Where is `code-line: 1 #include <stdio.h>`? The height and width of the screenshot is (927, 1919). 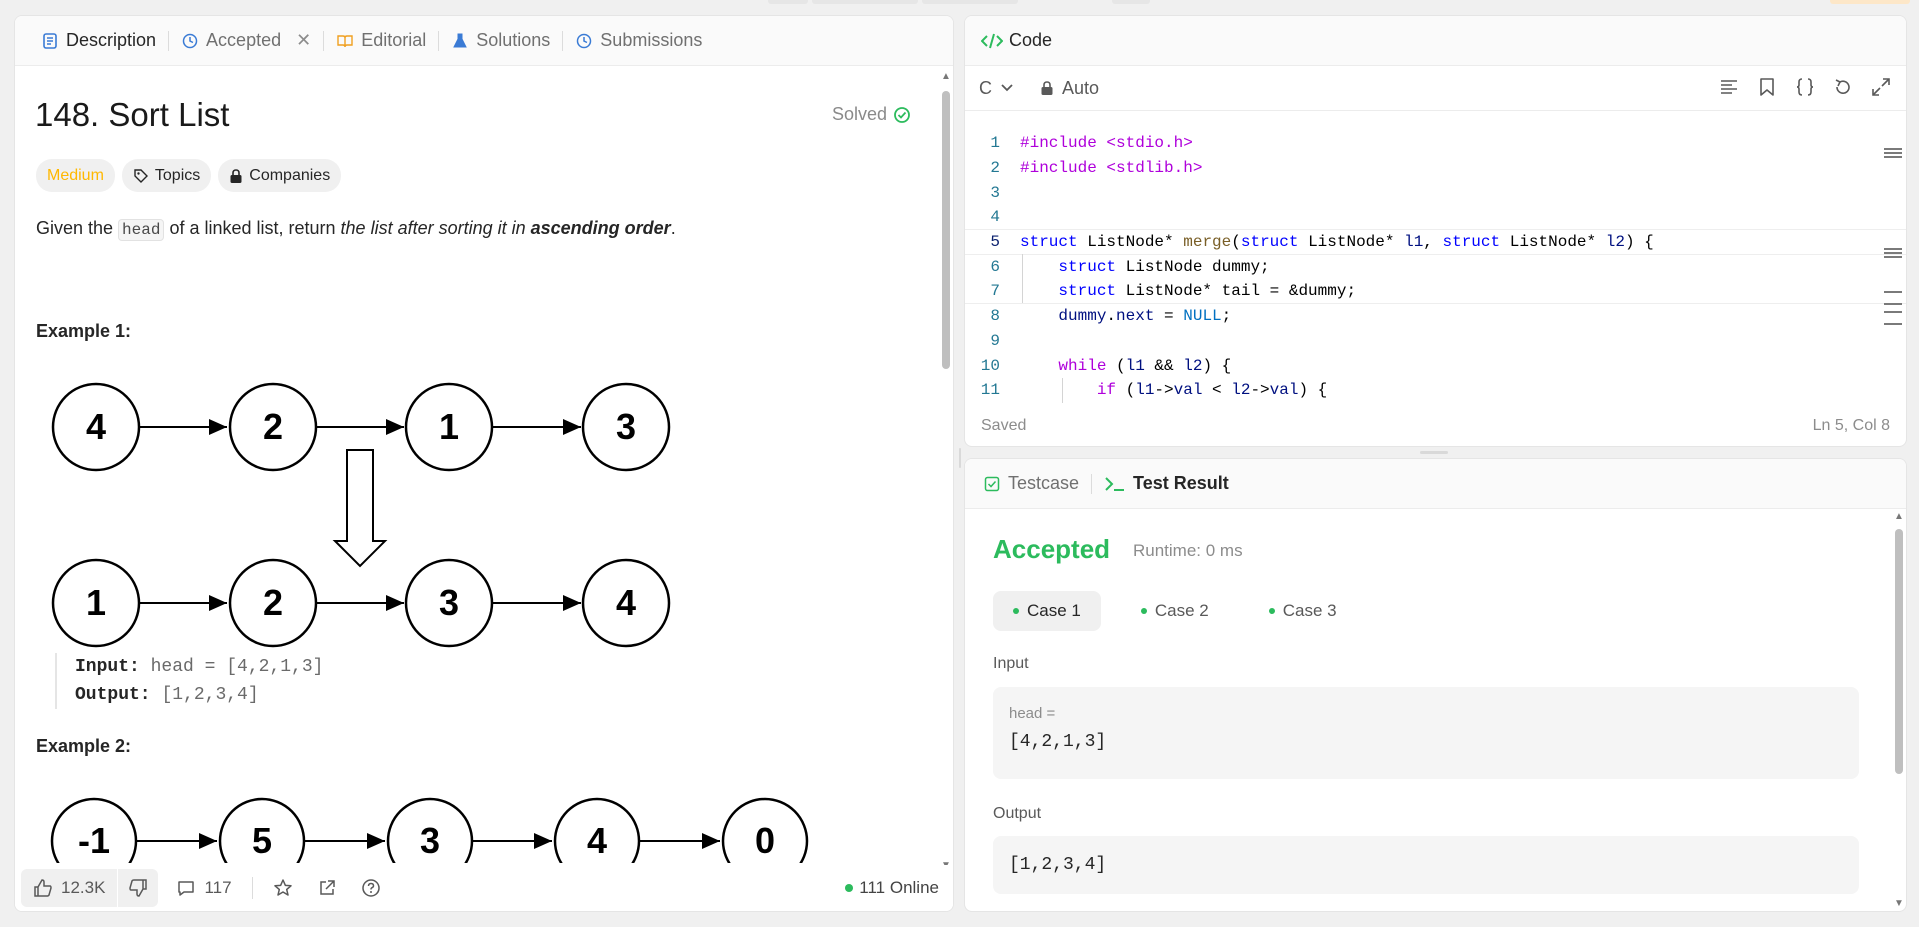 code-line: 1 #include <stdio.h> is located at coordinates (1435, 143).